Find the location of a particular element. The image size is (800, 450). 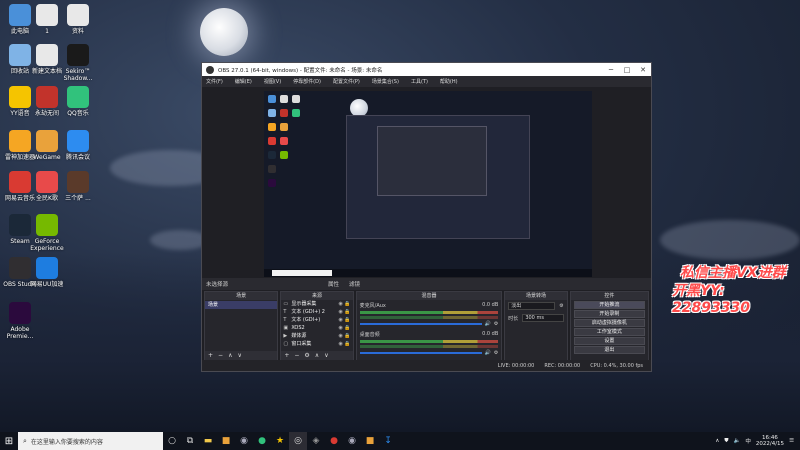

desktop-shortcut: 网易UU加速 is located at coordinates (47, 272).